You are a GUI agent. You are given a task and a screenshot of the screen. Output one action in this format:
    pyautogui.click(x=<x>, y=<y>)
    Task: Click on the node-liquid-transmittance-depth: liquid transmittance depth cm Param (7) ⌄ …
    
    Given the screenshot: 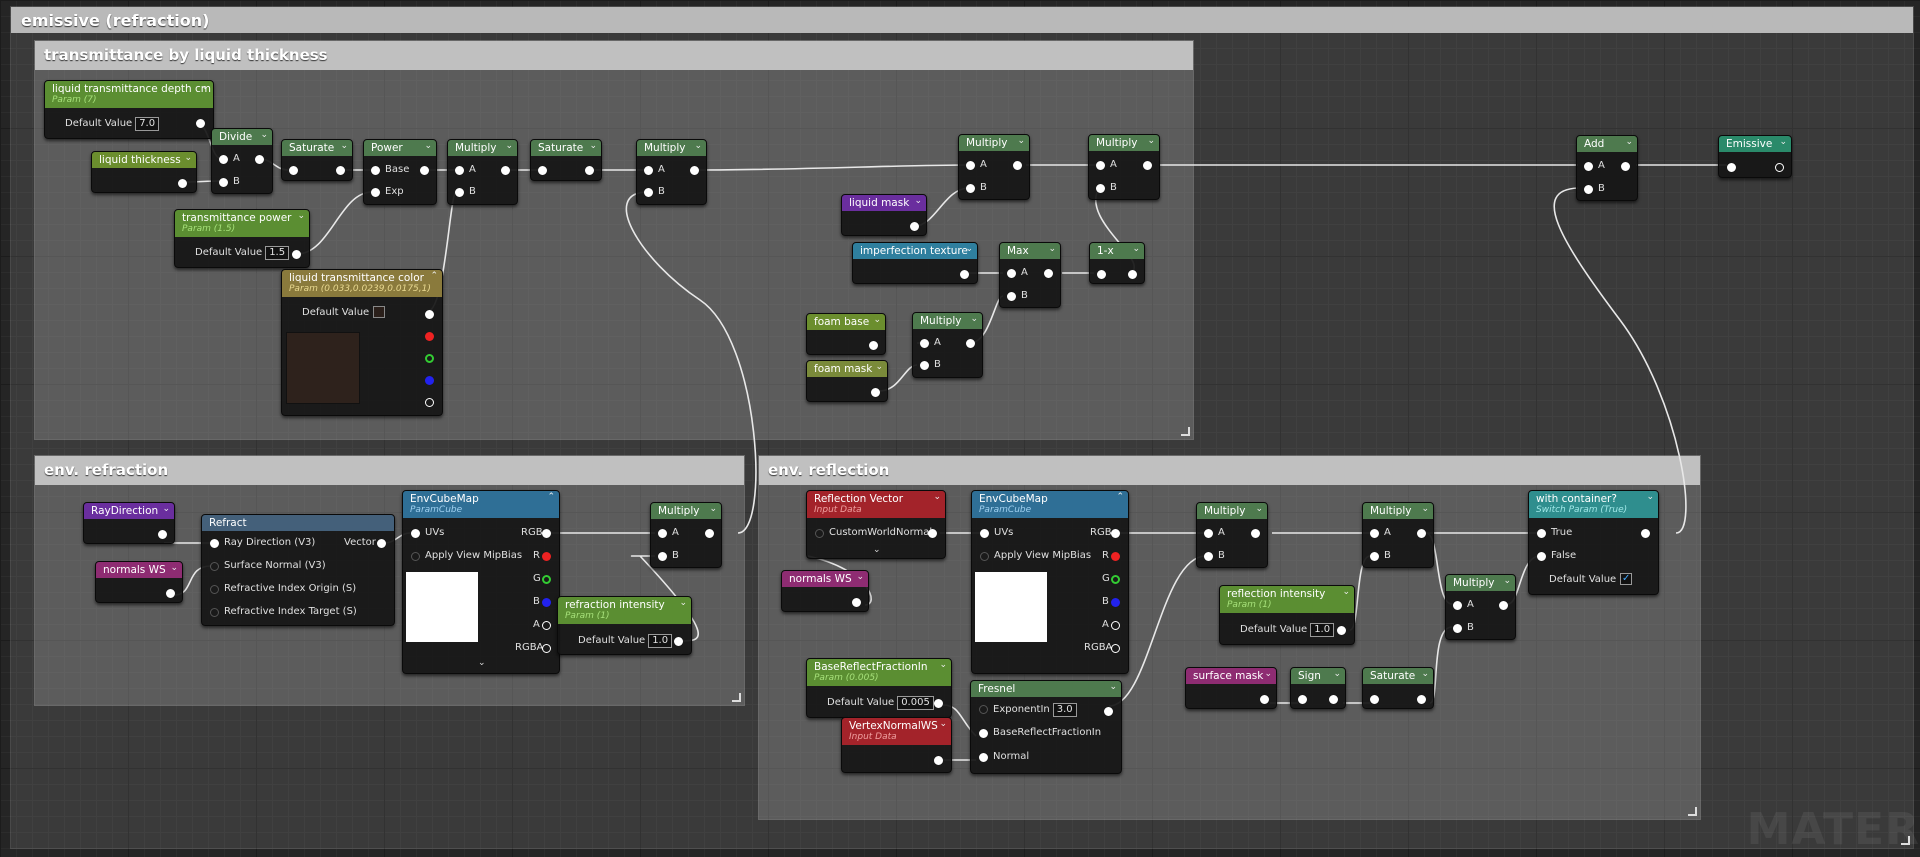 What is the action you would take?
    pyautogui.click(x=129, y=109)
    